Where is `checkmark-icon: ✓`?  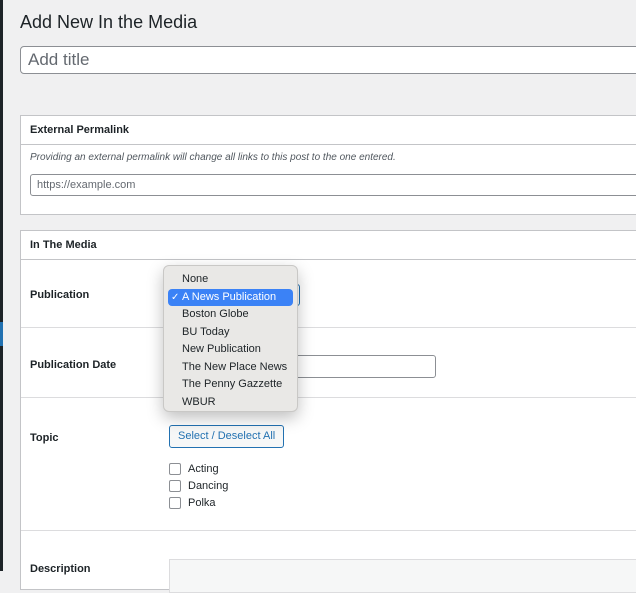
checkmark-icon: ✓ is located at coordinates (175, 297).